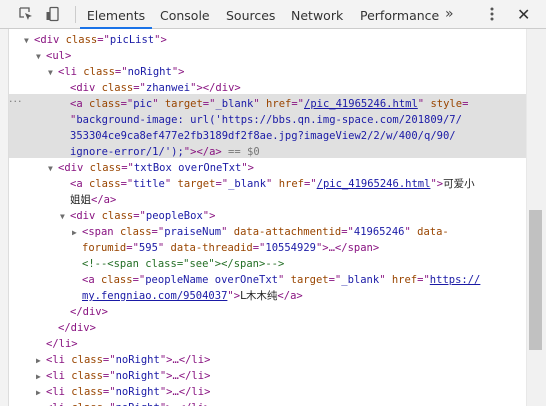  What do you see at coordinates (267, 152) in the screenshot?
I see `dom-node-line: ignore-error/1/');"></a> == $0` at bounding box center [267, 152].